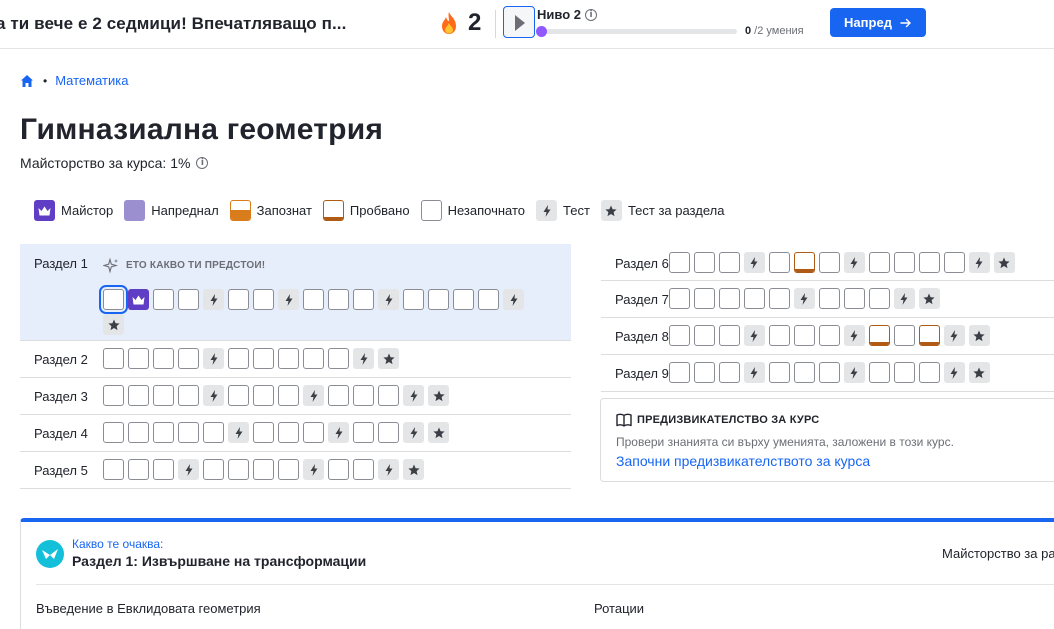 This screenshot has width=1054, height=629. Describe the element at coordinates (61, 436) in the screenshot. I see `unit-name: Раздел 4` at that location.